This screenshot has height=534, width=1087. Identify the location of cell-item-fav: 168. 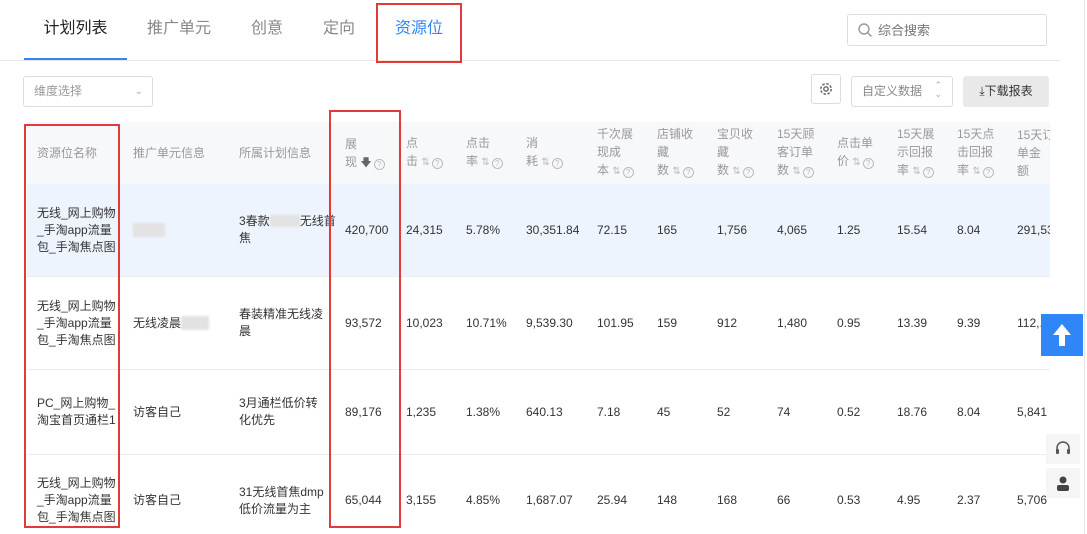
(727, 500).